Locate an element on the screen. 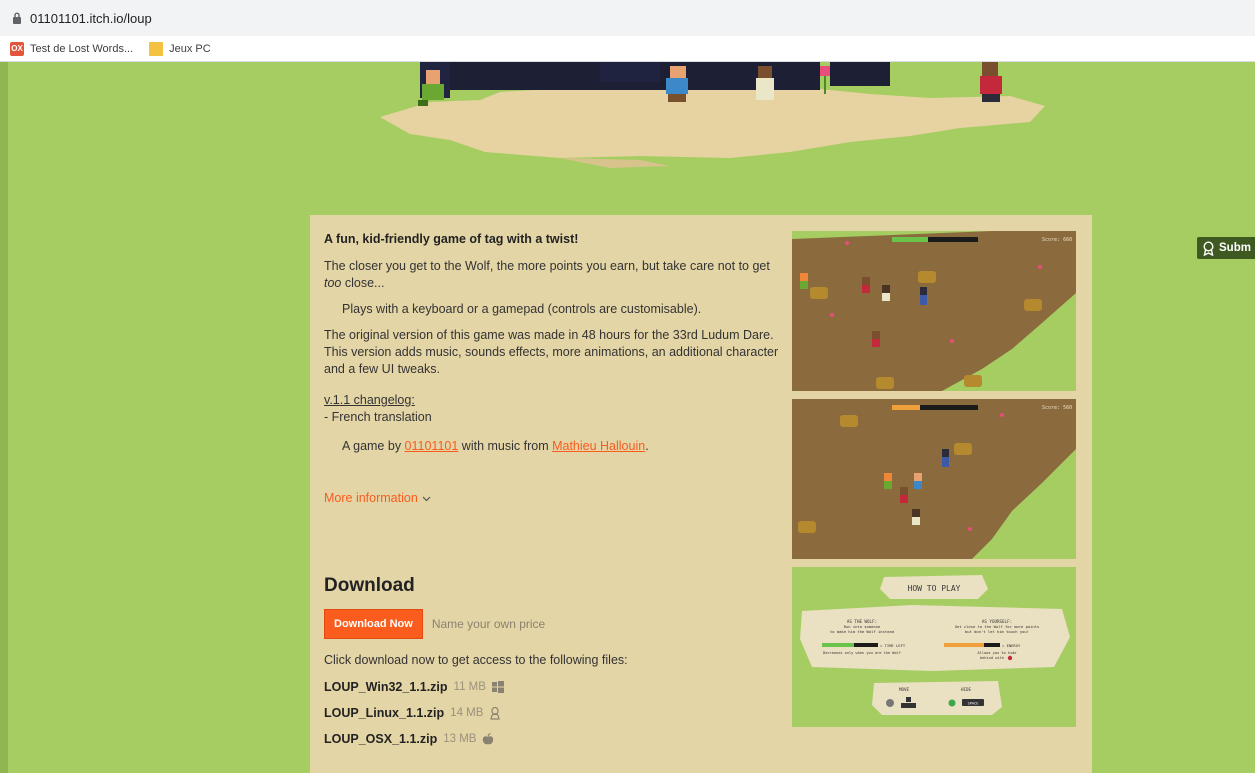 This screenshot has width=1255, height=773. ox-favicon: OX is located at coordinates (17, 48).